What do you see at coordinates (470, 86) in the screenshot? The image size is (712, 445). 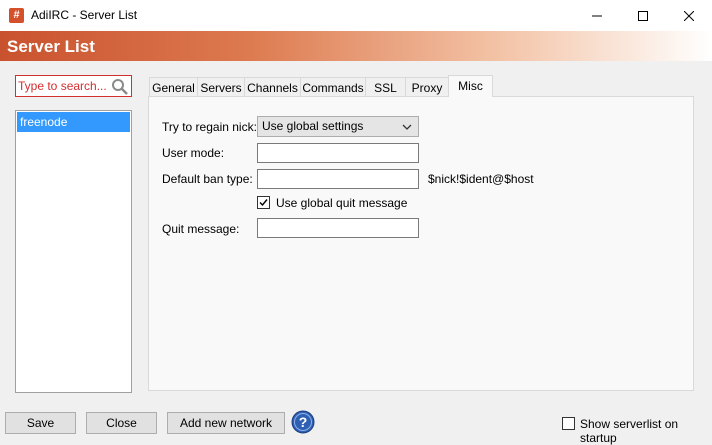 I see `tab-misc: Misc` at bounding box center [470, 86].